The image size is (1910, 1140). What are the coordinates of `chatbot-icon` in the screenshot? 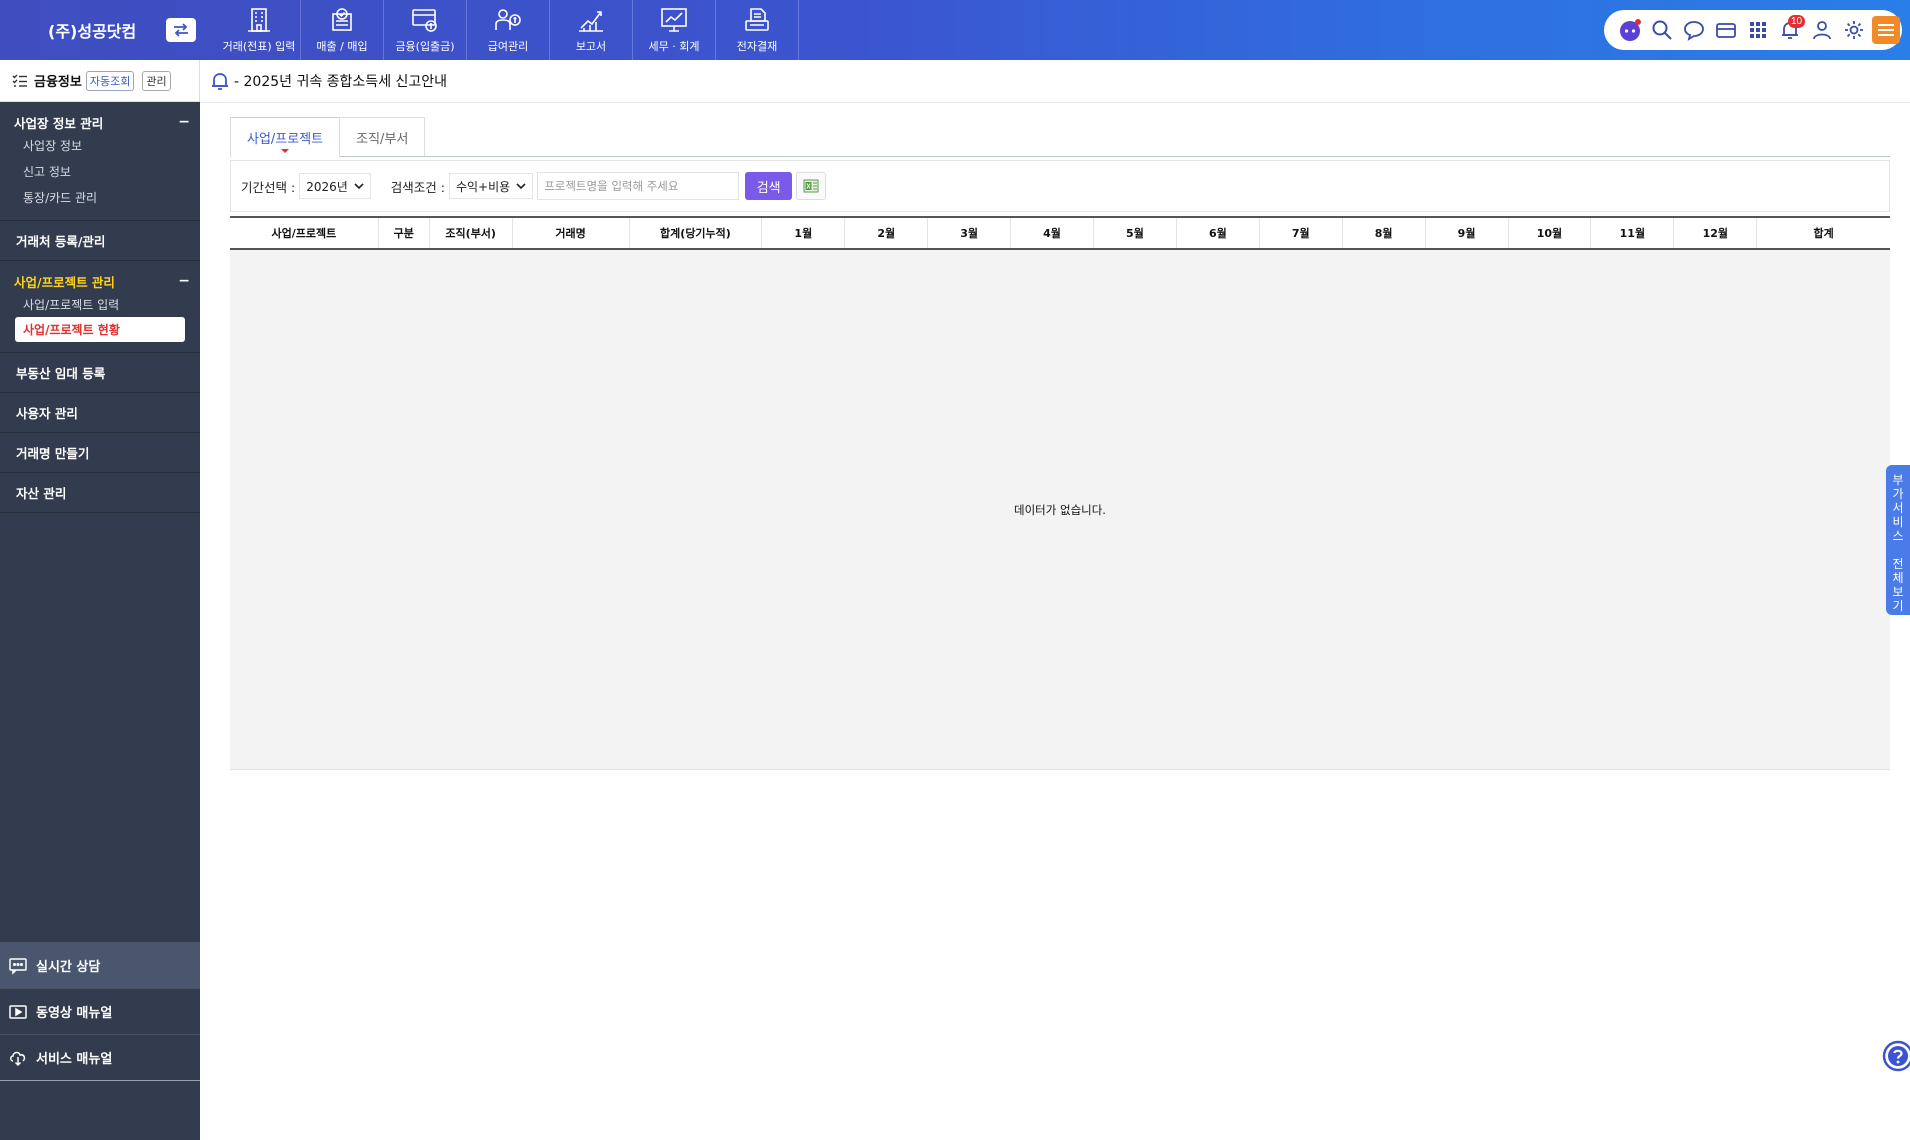 It's located at (1630, 30).